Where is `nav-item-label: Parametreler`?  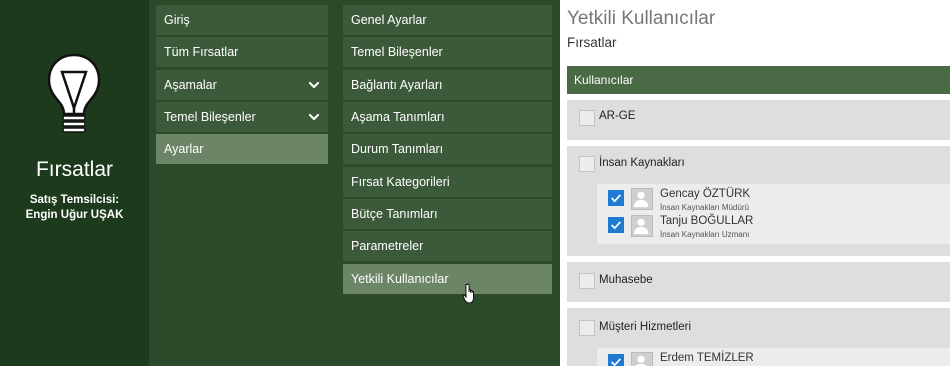
nav-item-label: Parametreler is located at coordinates (387, 246).